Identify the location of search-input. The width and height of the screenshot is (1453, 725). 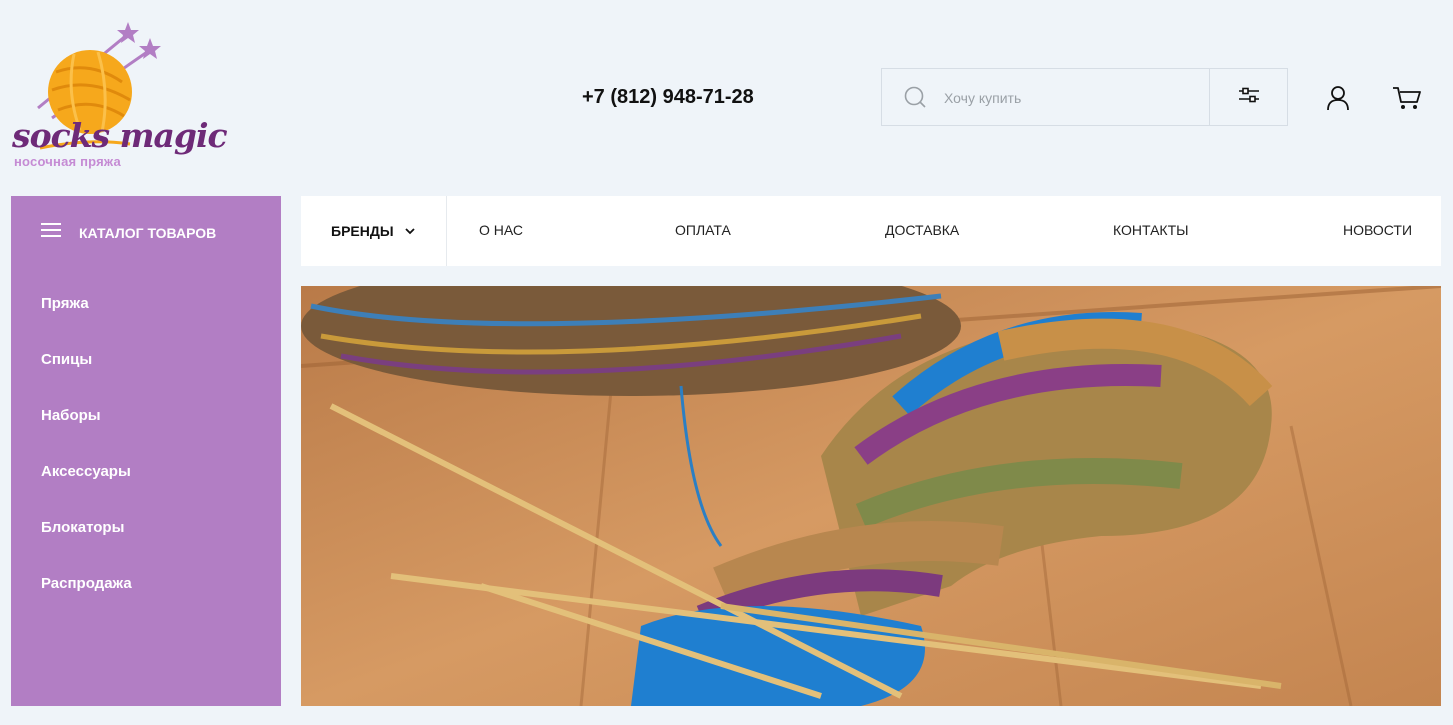
(1074, 98).